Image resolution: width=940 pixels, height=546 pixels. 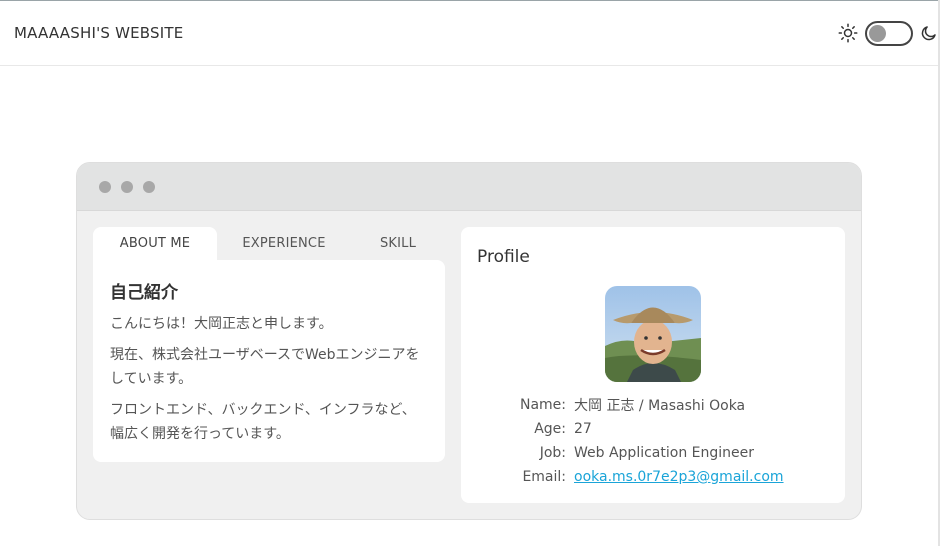 What do you see at coordinates (149, 186) in the screenshot?
I see `window-dot-maximize` at bounding box center [149, 186].